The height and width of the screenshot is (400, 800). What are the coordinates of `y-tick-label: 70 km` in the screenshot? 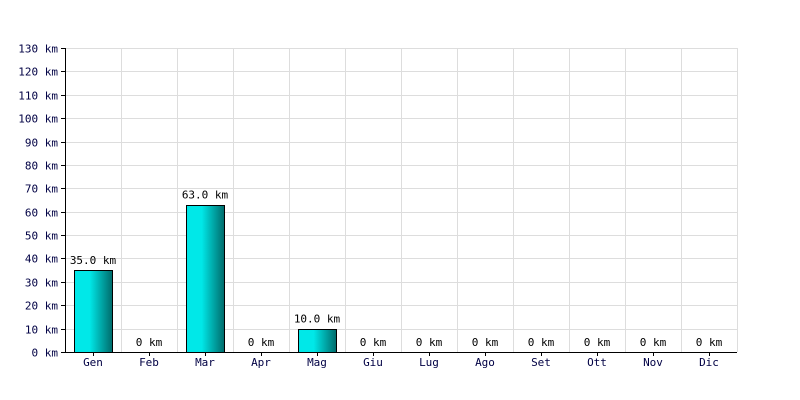 It's located at (41, 189).